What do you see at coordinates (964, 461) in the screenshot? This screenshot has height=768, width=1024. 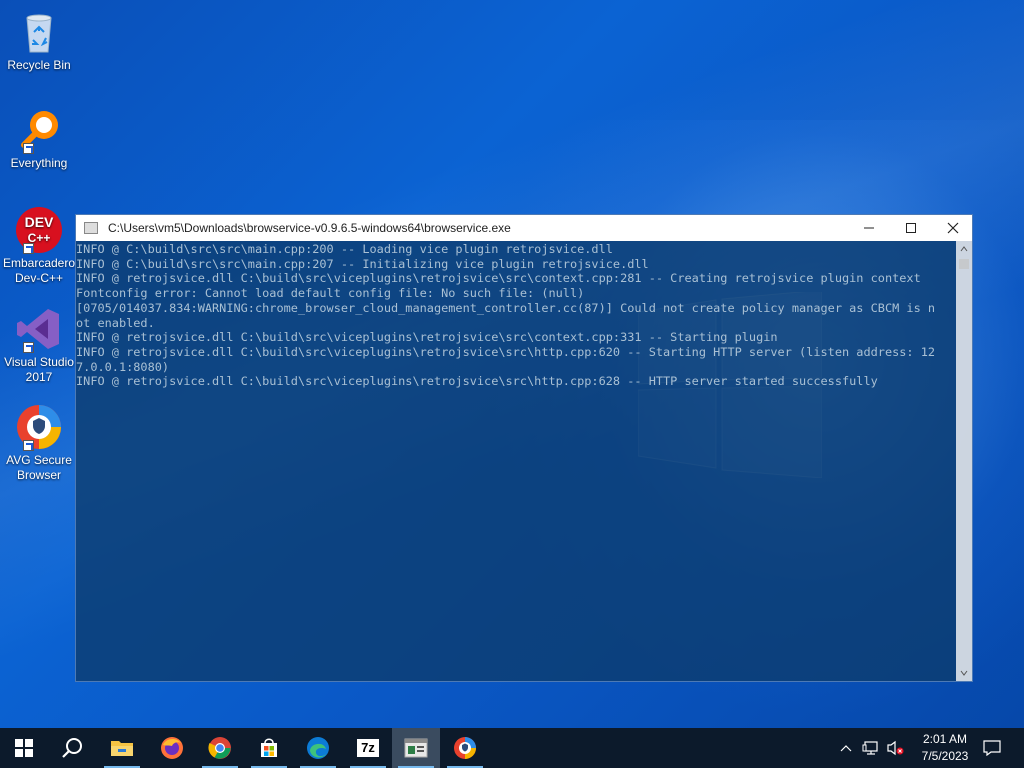 I see `vertical-scrollbar` at bounding box center [964, 461].